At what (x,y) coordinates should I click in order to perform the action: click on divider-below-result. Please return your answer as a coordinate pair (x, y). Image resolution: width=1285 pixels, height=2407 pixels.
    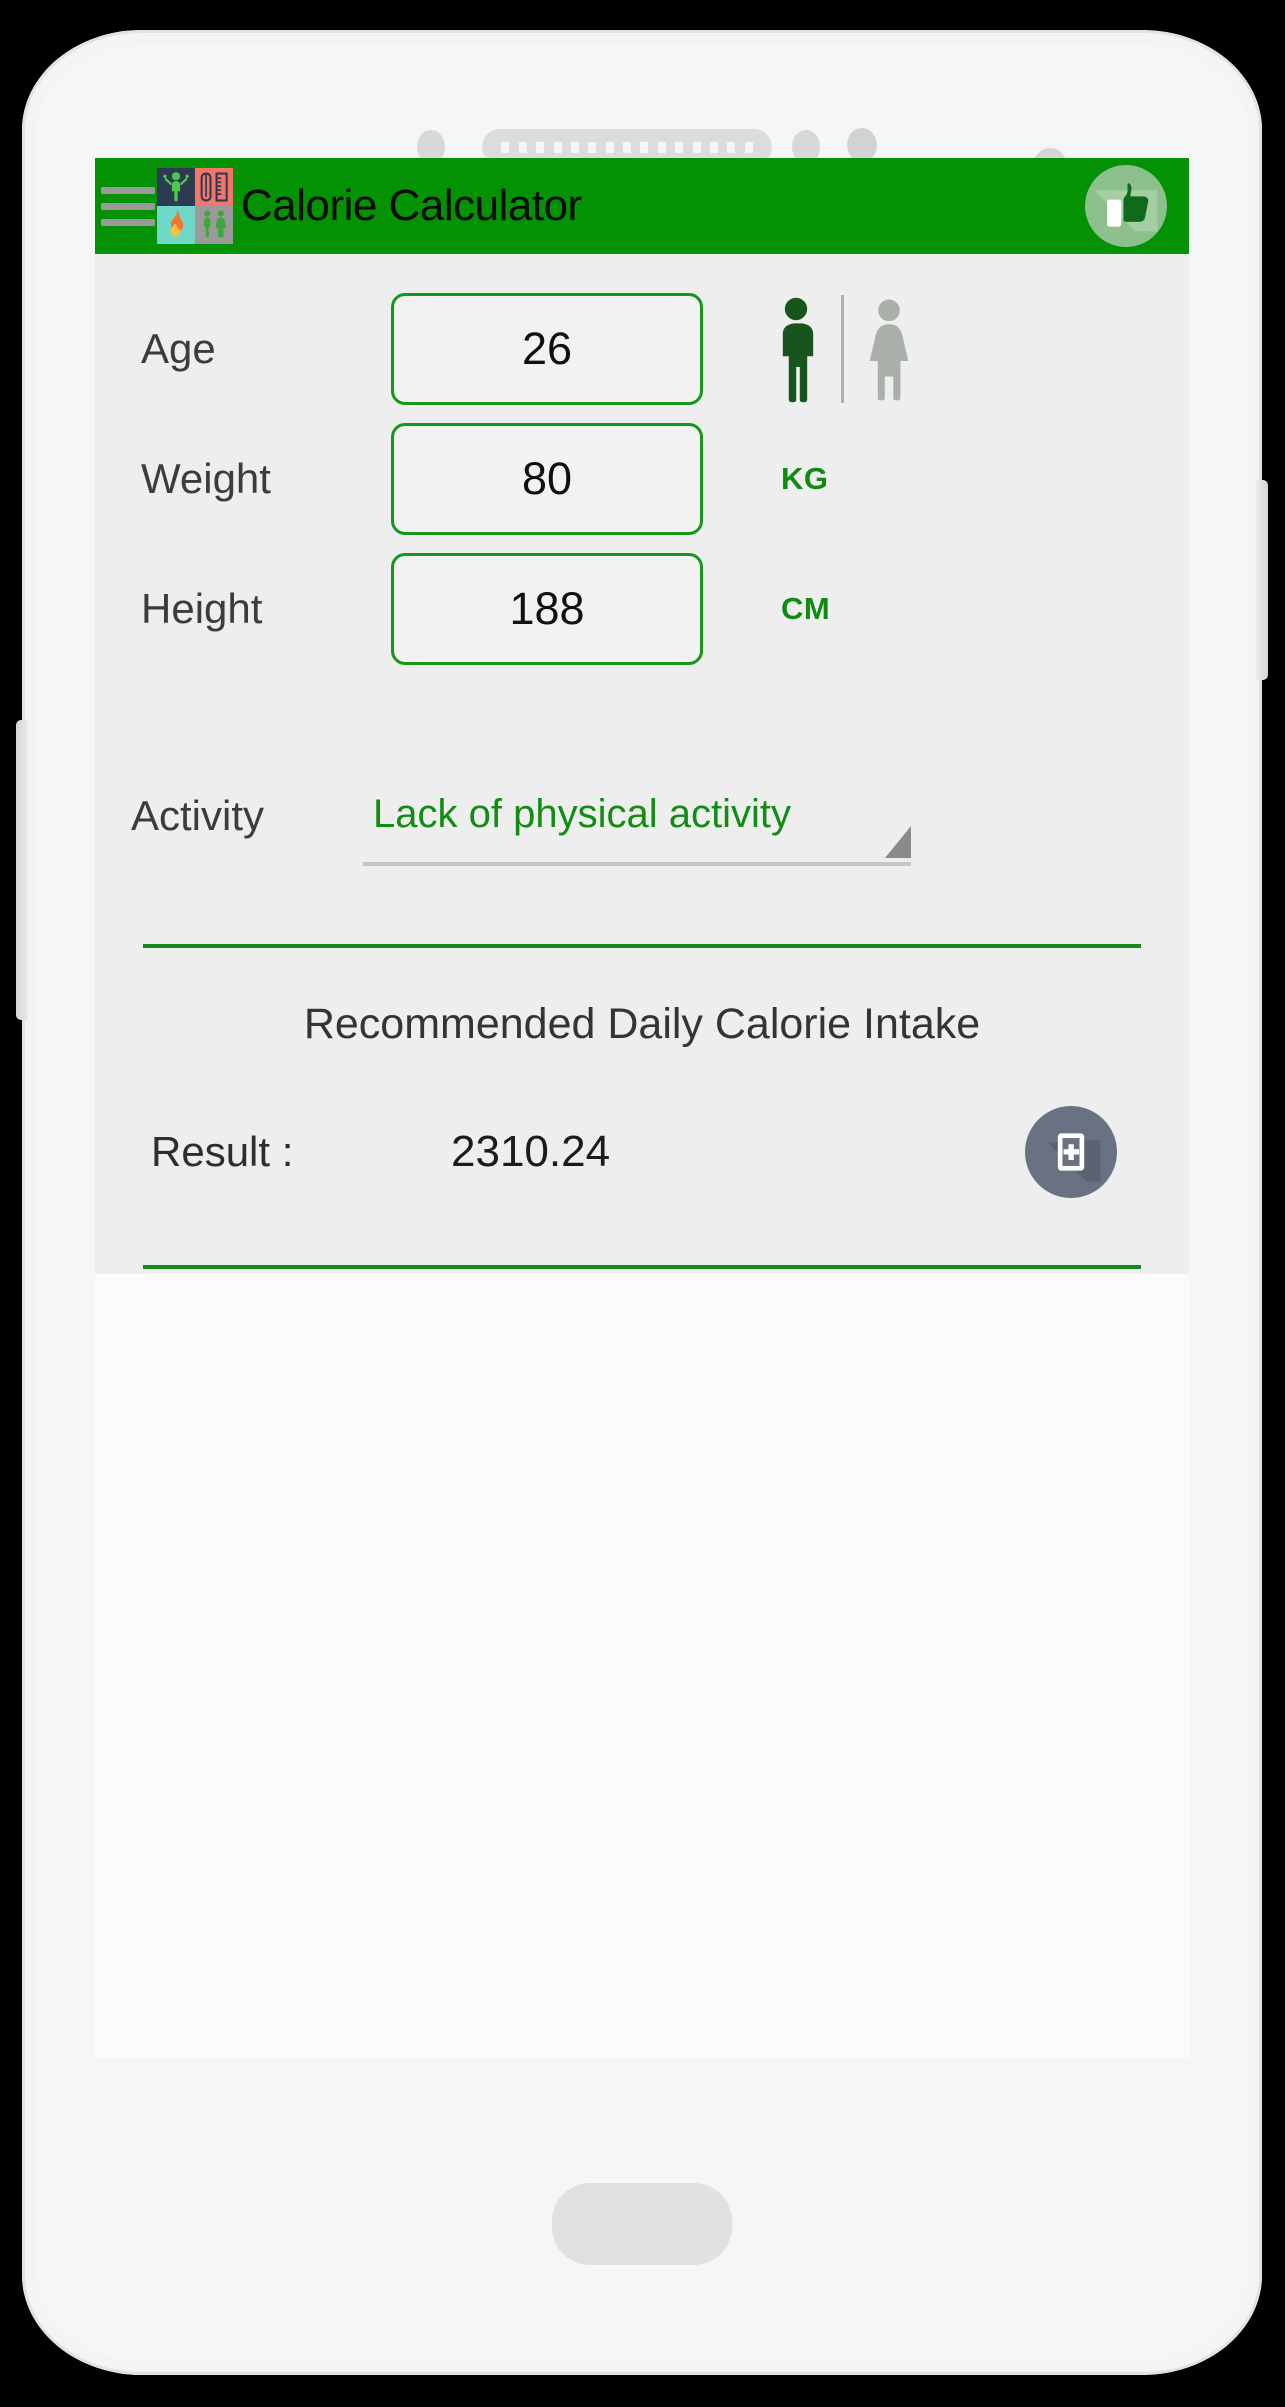
    Looking at the image, I should click on (642, 1267).